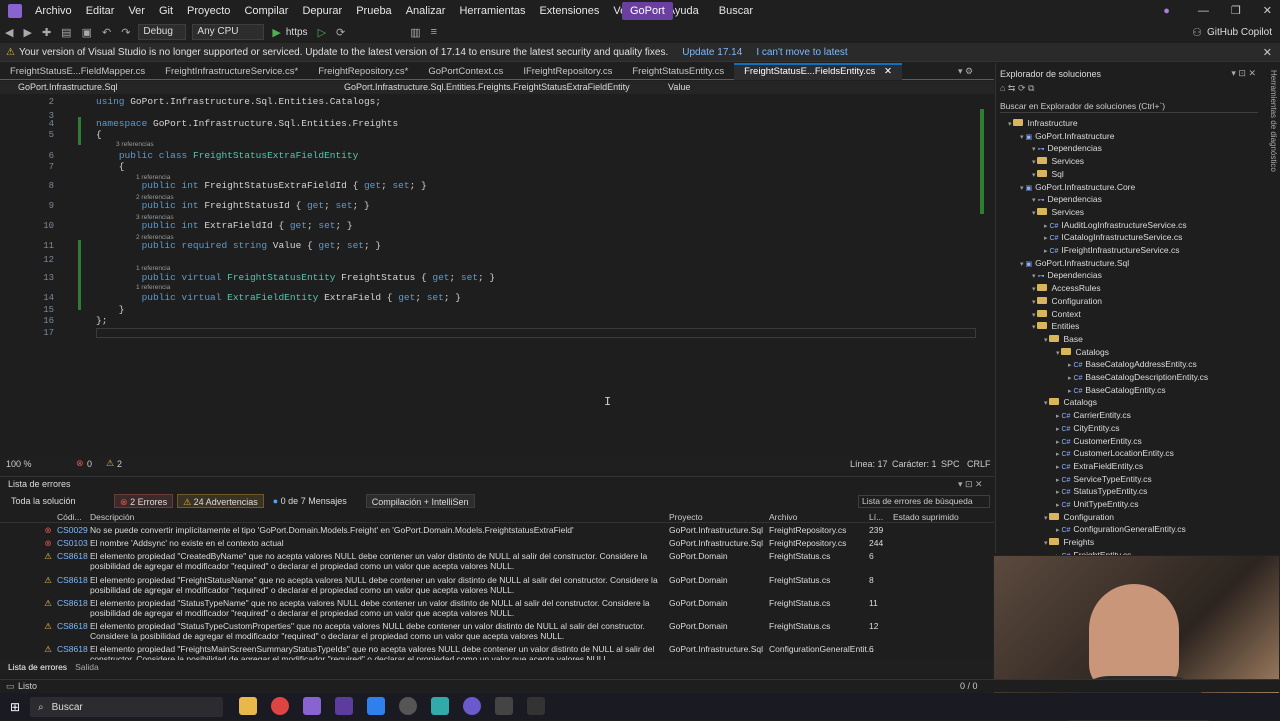 This screenshot has height=721, width=1280. What do you see at coordinates (408, 706) in the screenshot?
I see `github-icon` at bounding box center [408, 706].